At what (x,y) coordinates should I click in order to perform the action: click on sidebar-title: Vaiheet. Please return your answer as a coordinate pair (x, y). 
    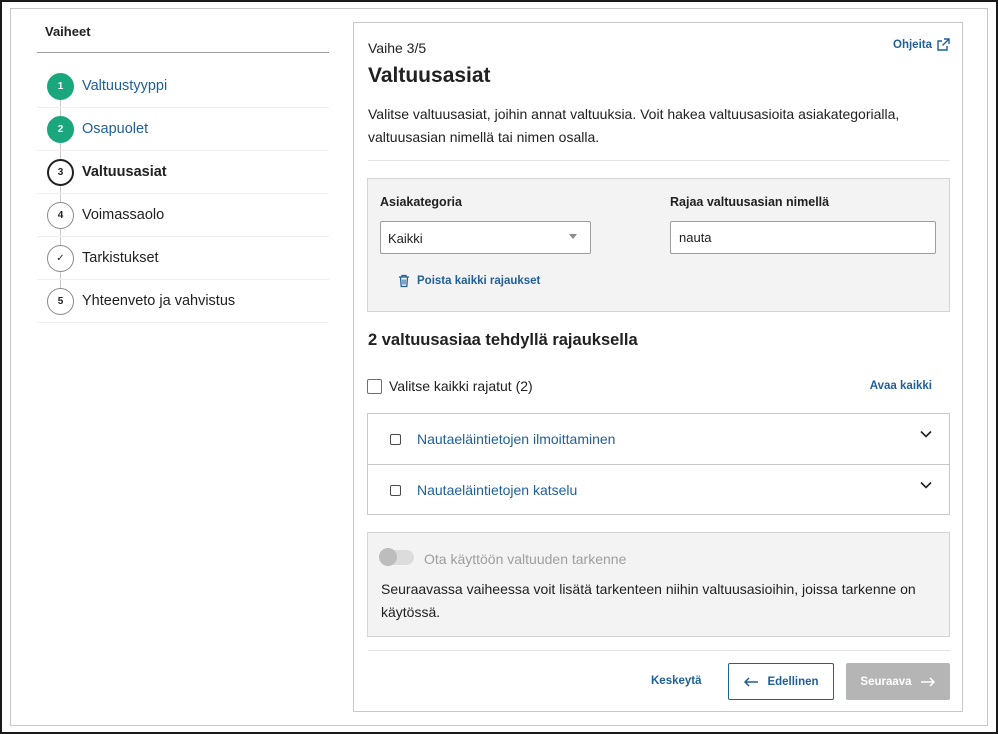
    Looking at the image, I should click on (183, 33).